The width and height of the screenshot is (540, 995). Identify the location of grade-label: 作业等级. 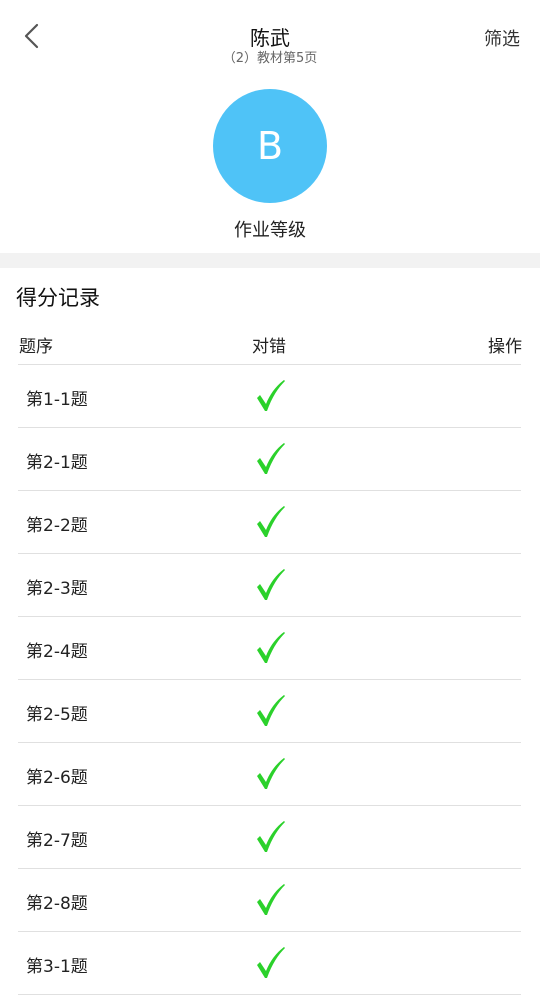
(270, 230).